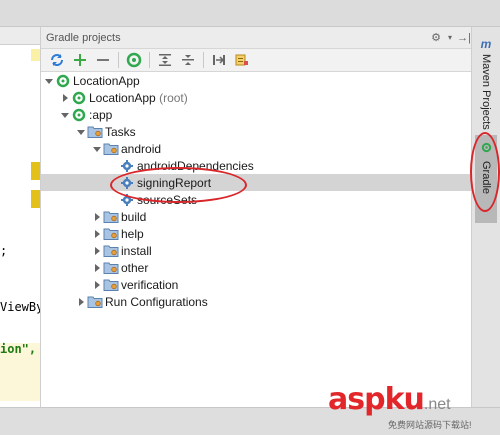  I want to click on tree-node-label: build, so click(134, 216).